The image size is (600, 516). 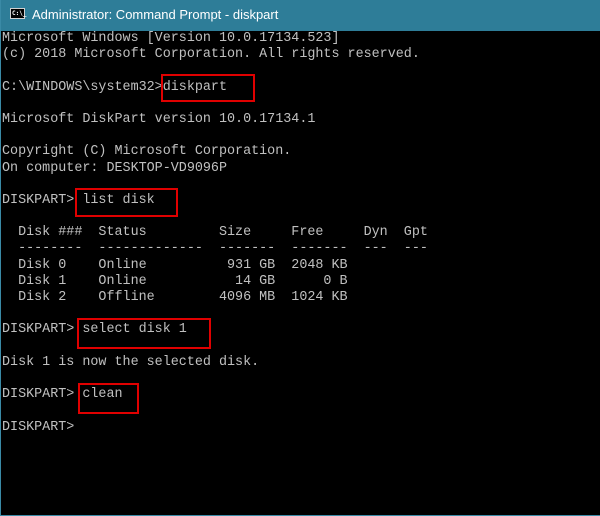 I want to click on console-command-line: DISKPART>, so click(x=42, y=427).